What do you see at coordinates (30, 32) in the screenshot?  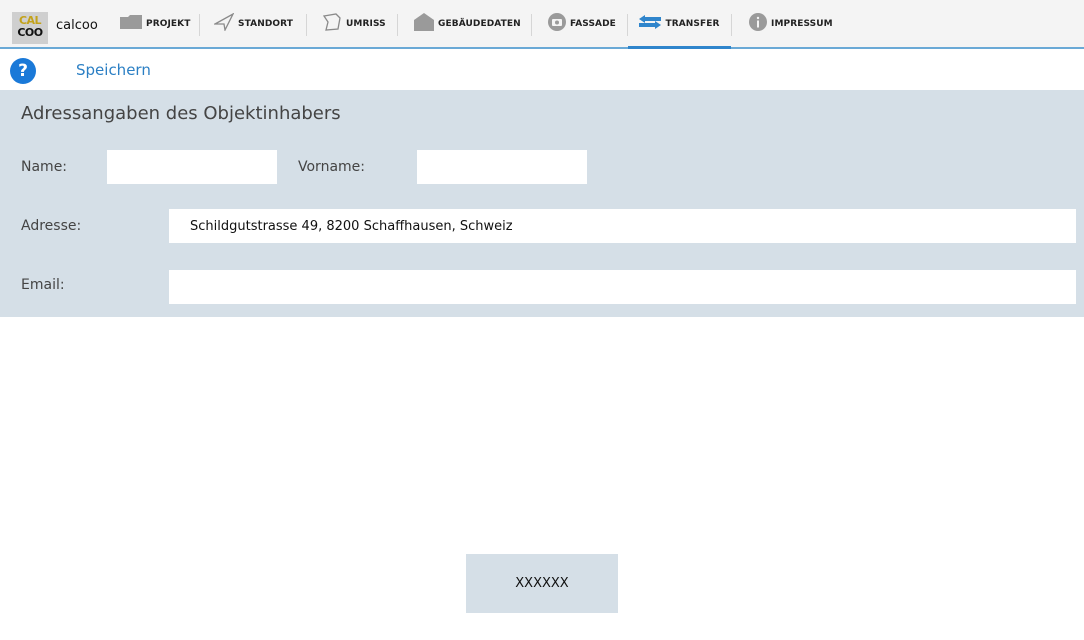 I see `logo-bottom-text: COO` at bounding box center [30, 32].